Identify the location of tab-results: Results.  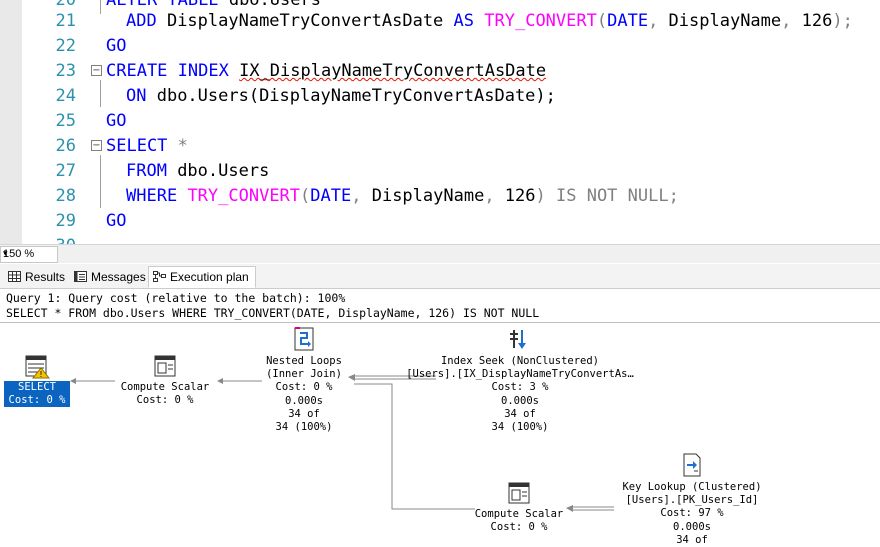
(37, 277).